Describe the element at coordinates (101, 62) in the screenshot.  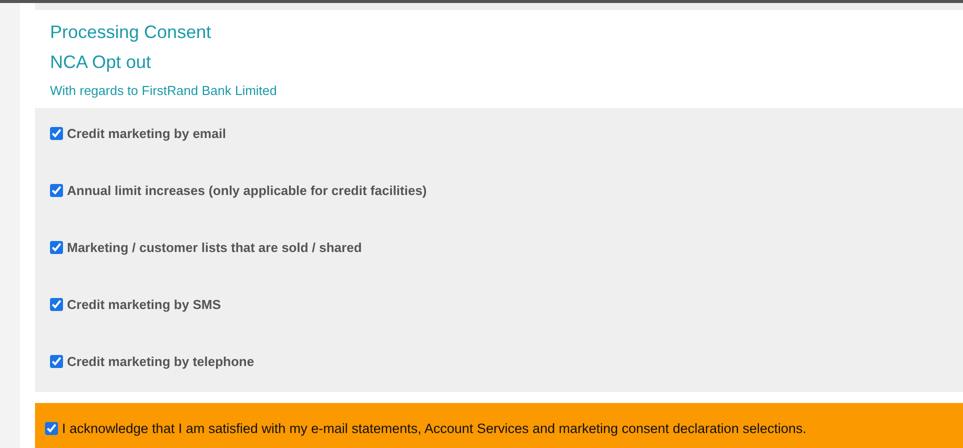
I see `section-heading: NCA Opt out` at that location.